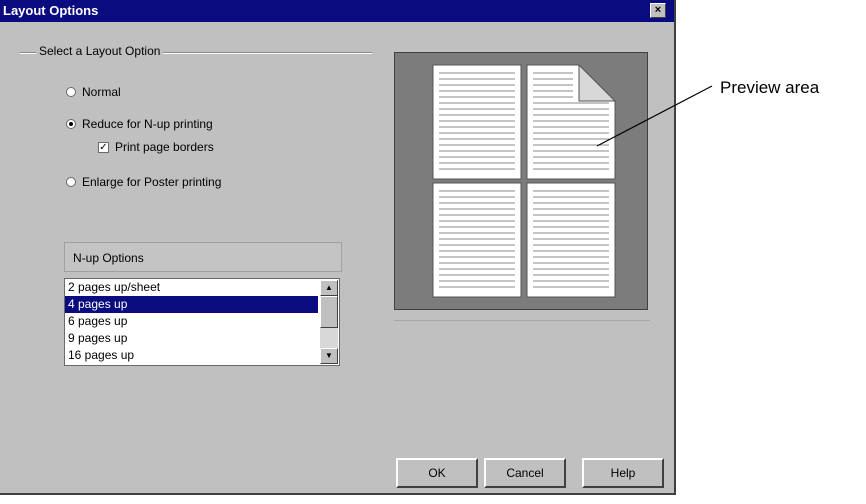  What do you see at coordinates (51, 10) in the screenshot?
I see `dialog-title: Layout Options` at bounding box center [51, 10].